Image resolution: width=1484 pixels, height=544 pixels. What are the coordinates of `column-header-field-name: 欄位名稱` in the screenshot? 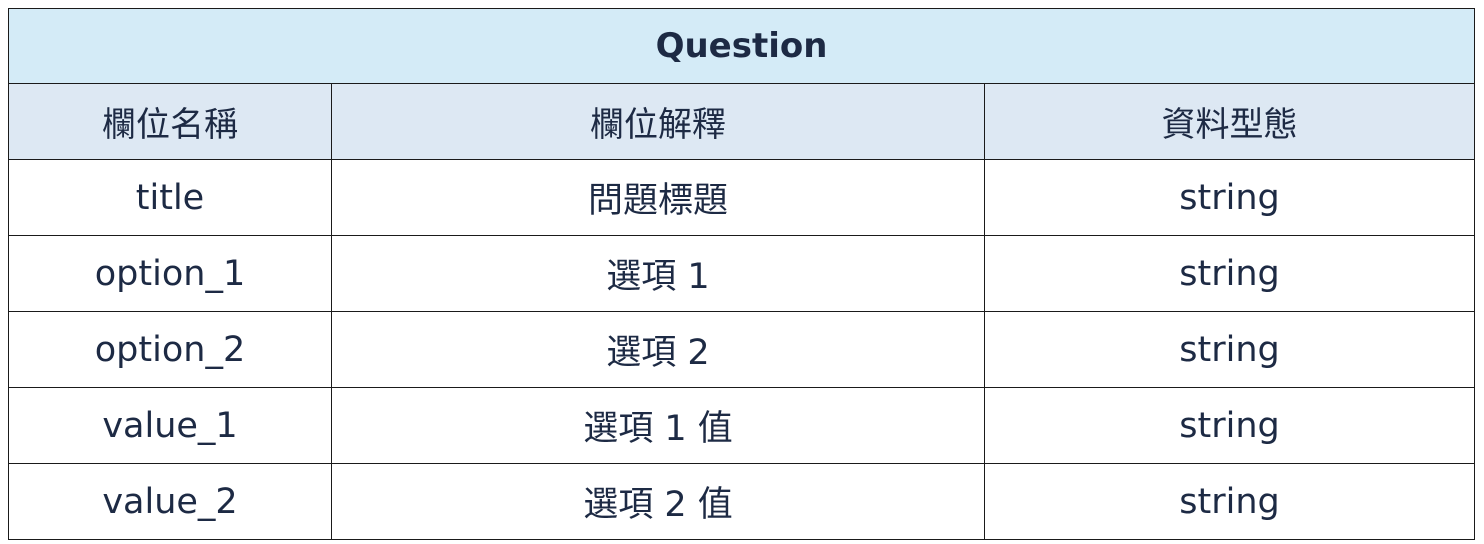 It's located at (170, 121).